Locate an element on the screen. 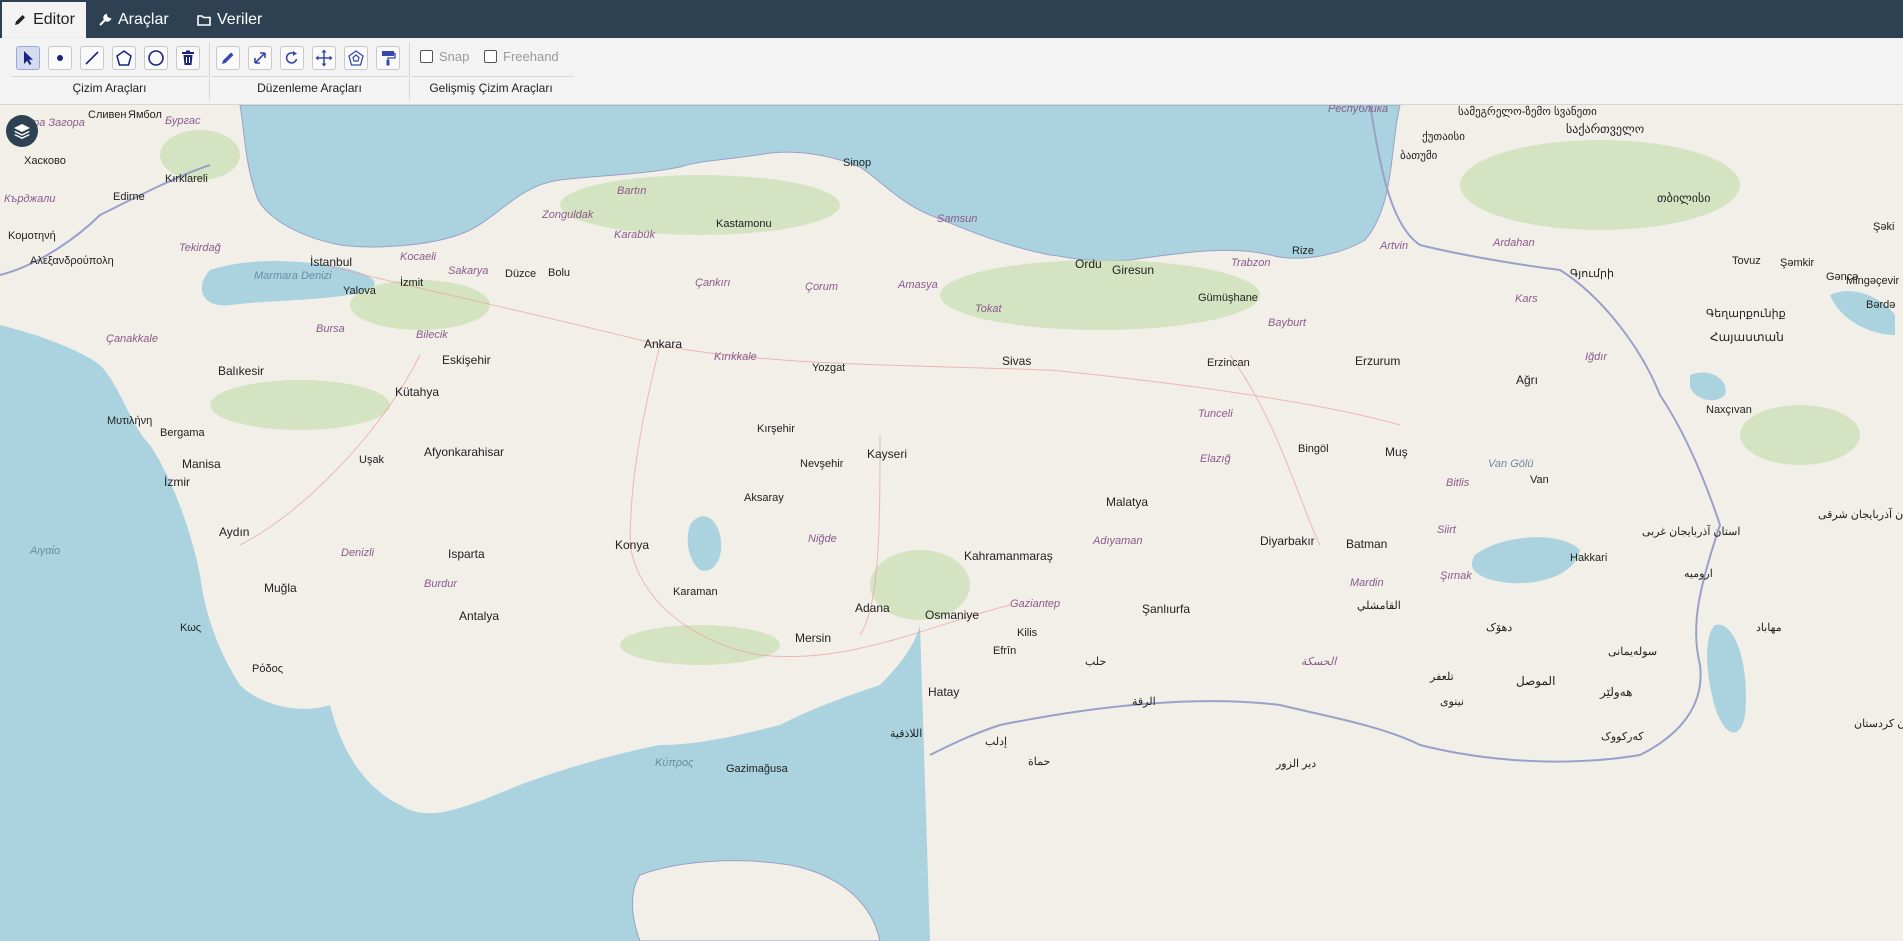 Image resolution: width=1903 pixels, height=941 pixels. map-label-karabuk: Karabük is located at coordinates (634, 235).